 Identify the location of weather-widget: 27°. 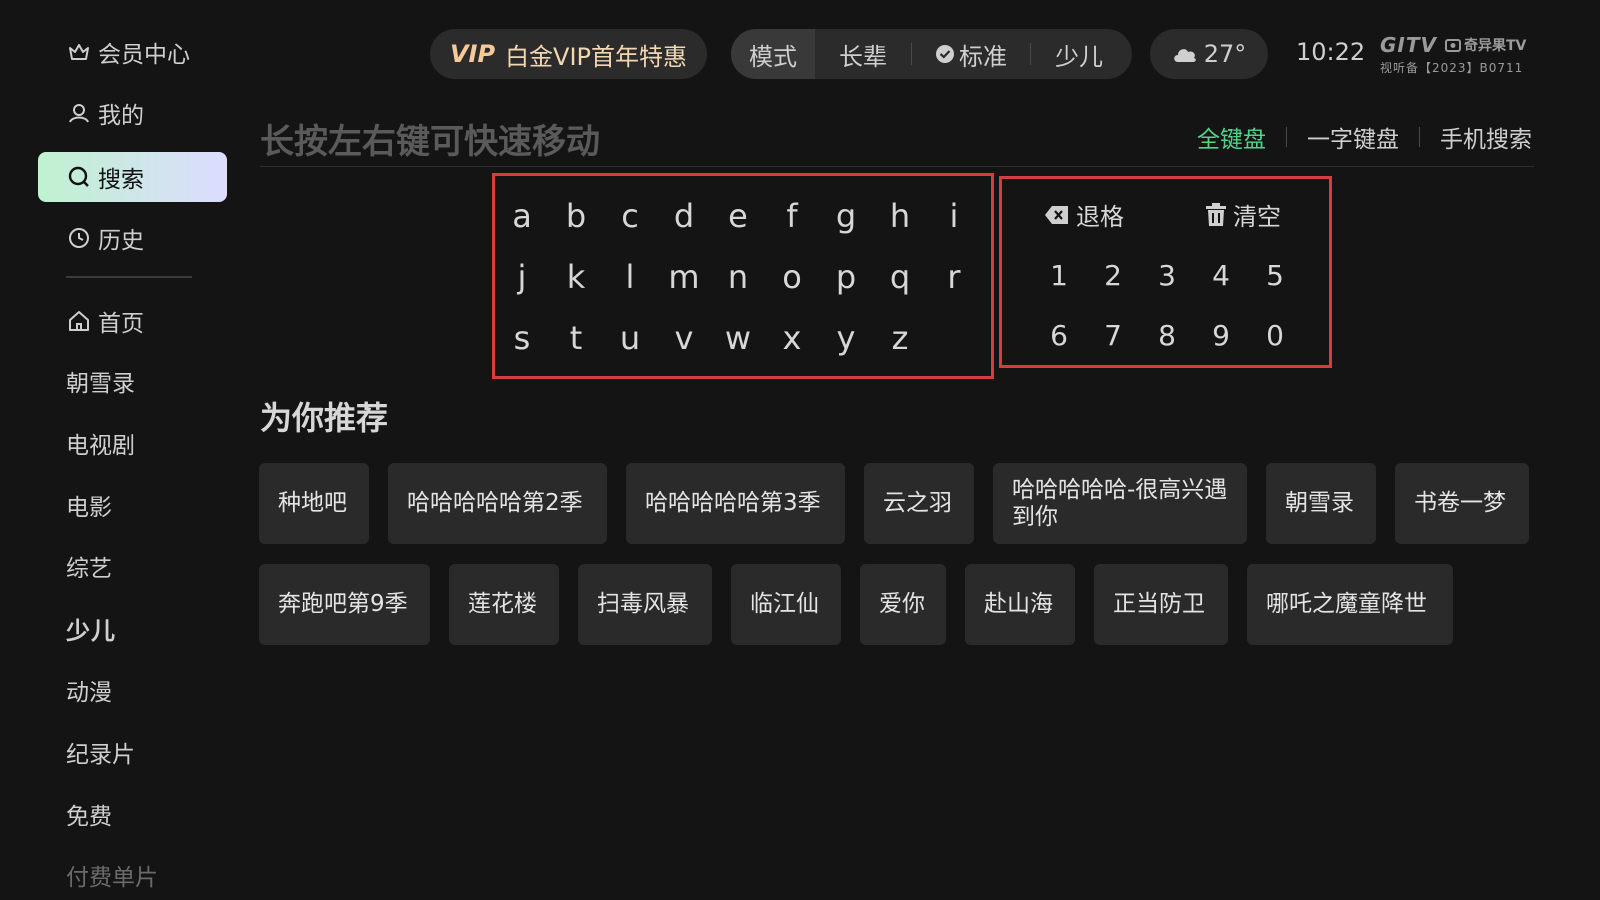
(1209, 54).